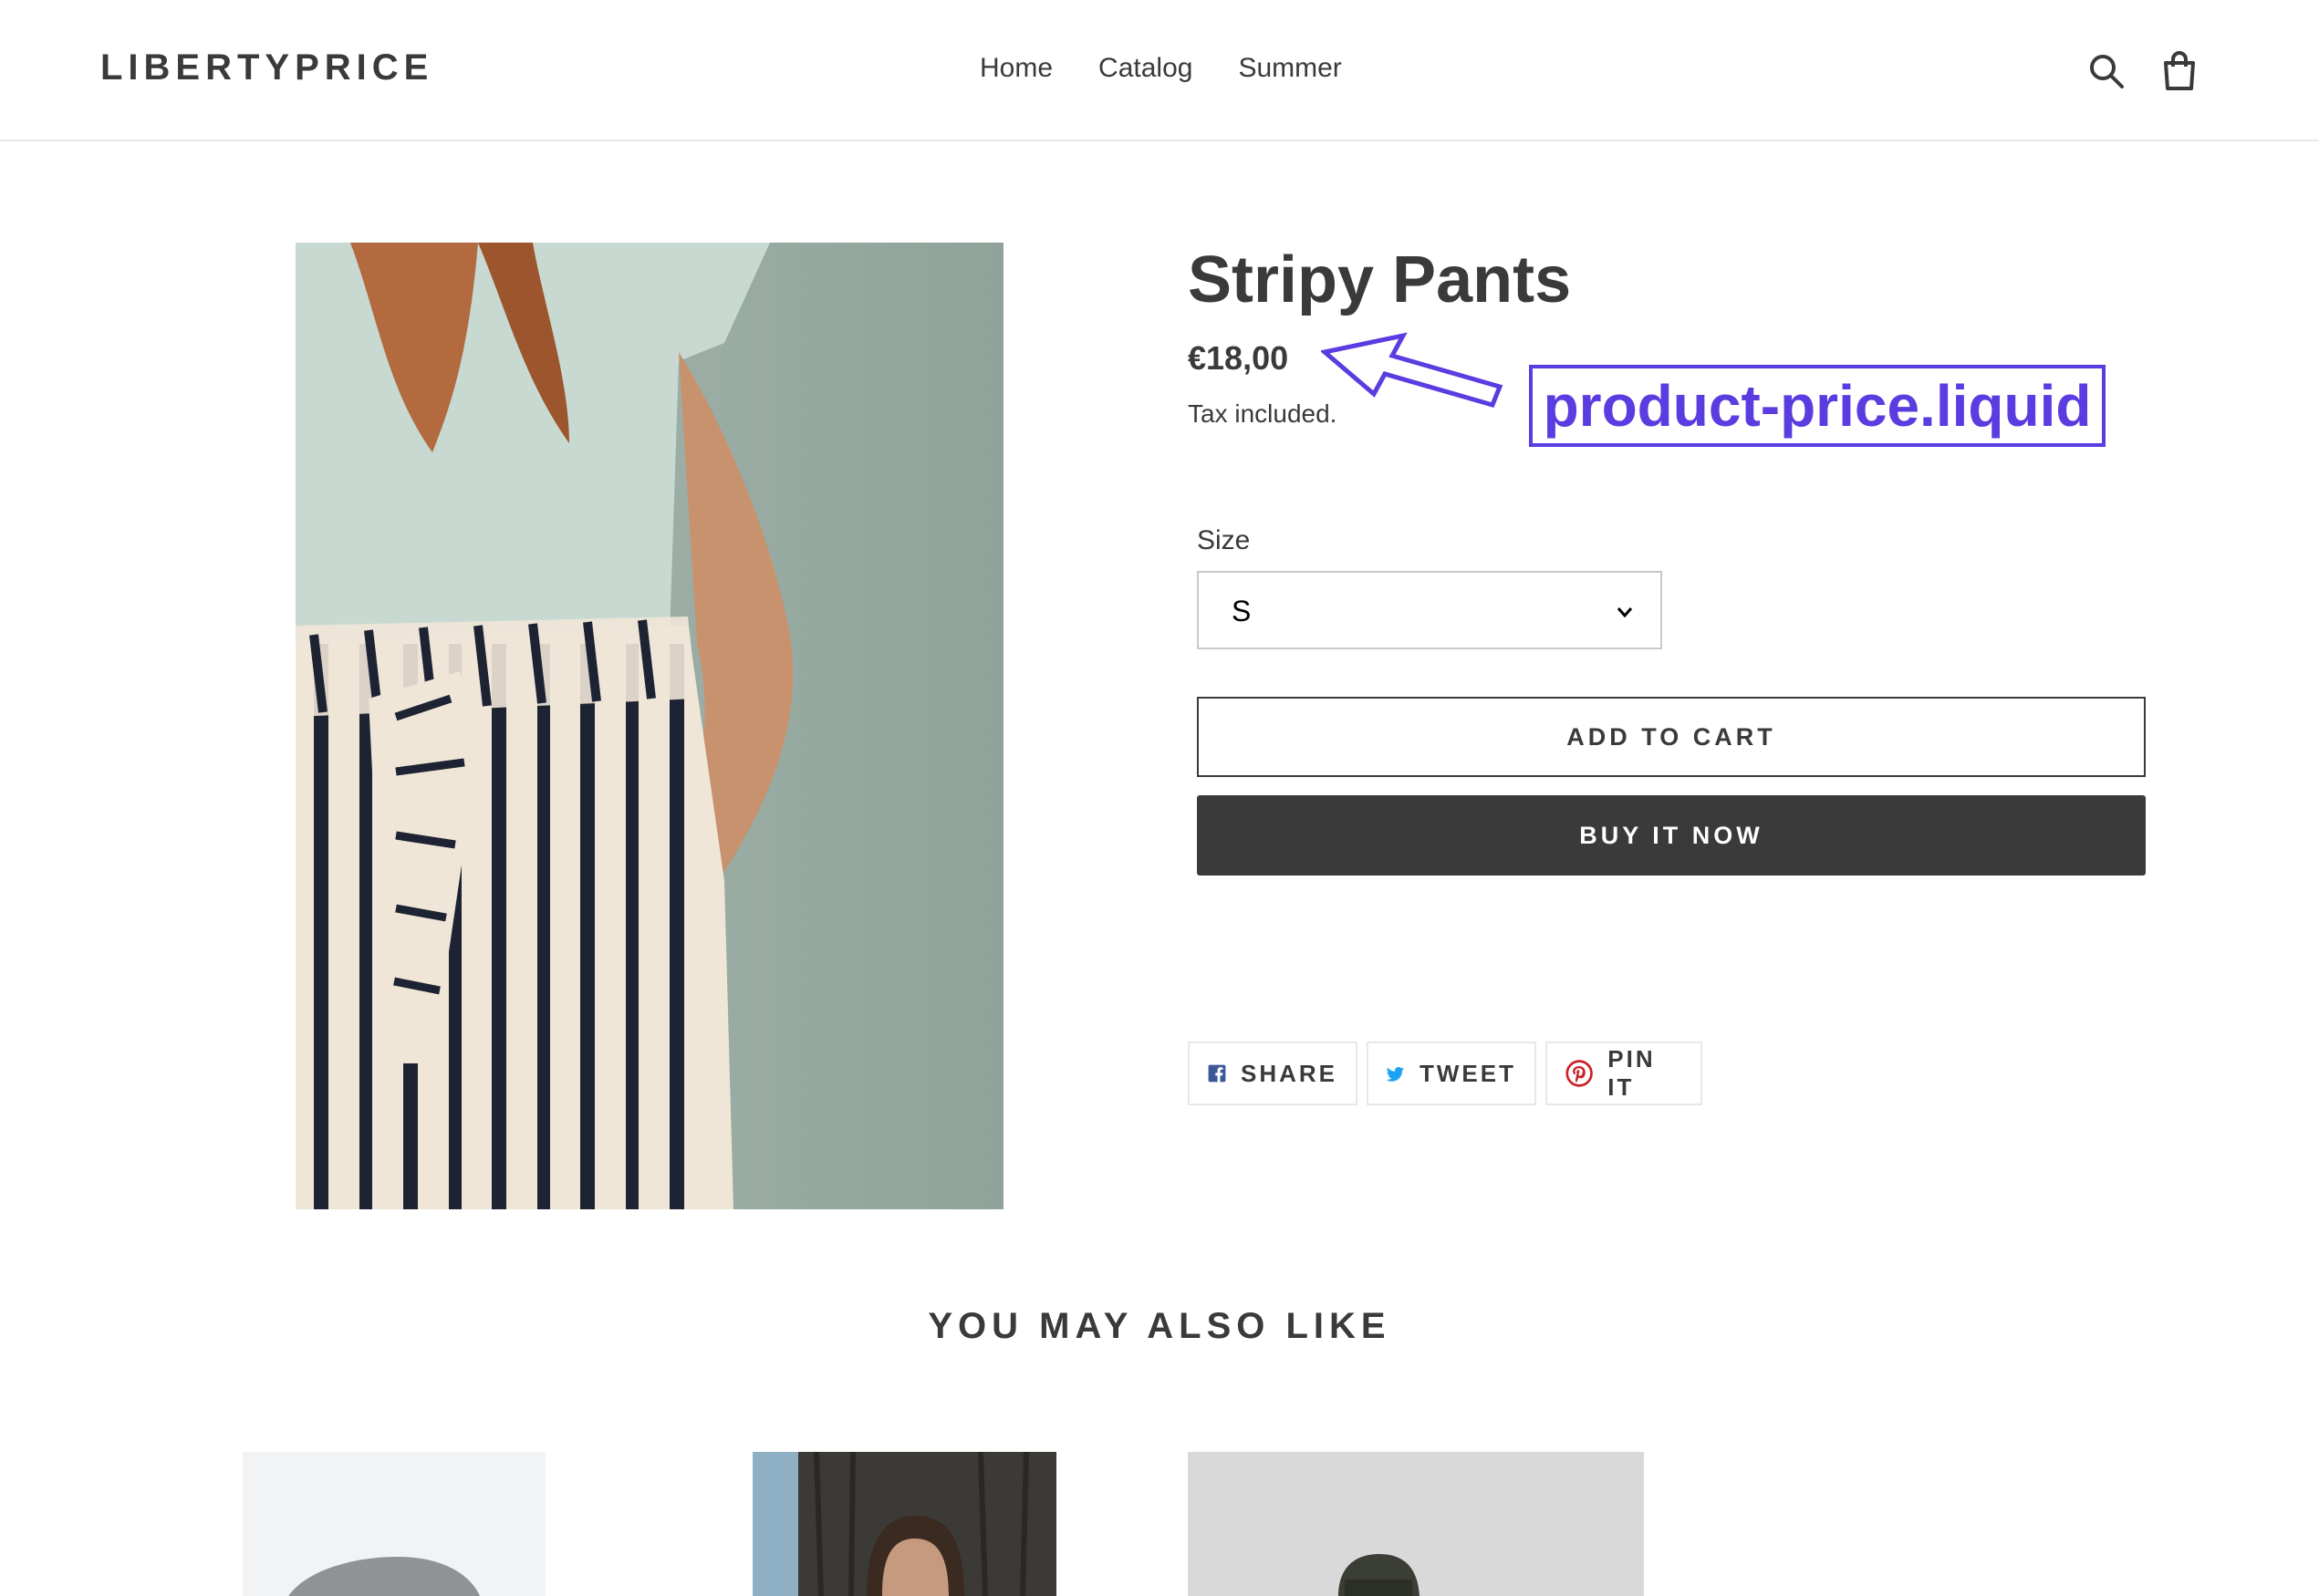 The height and width of the screenshot is (1596, 2319). What do you see at coordinates (2106, 71) in the screenshot?
I see `search-icon` at bounding box center [2106, 71].